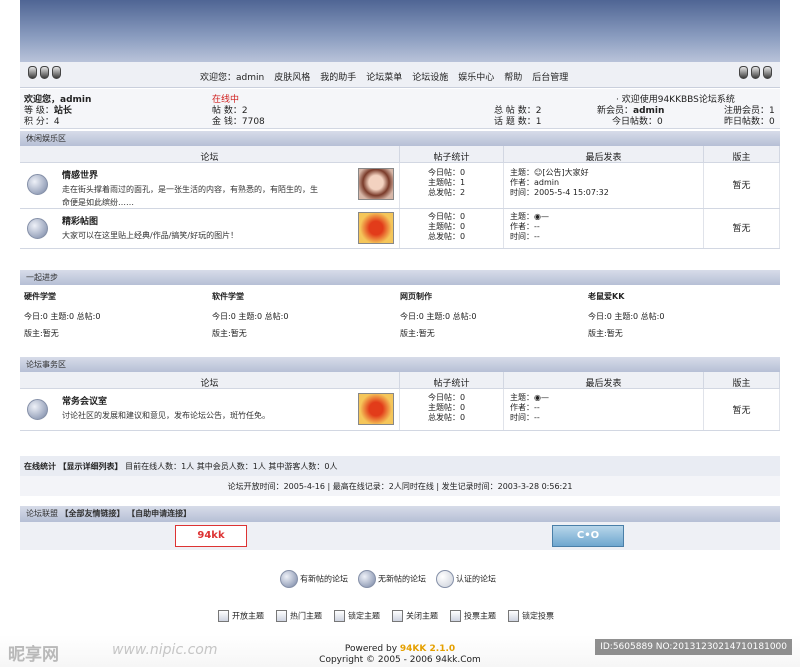  Describe the element at coordinates (42, 122) in the screenshot. I see `score: 积 分：4` at that location.